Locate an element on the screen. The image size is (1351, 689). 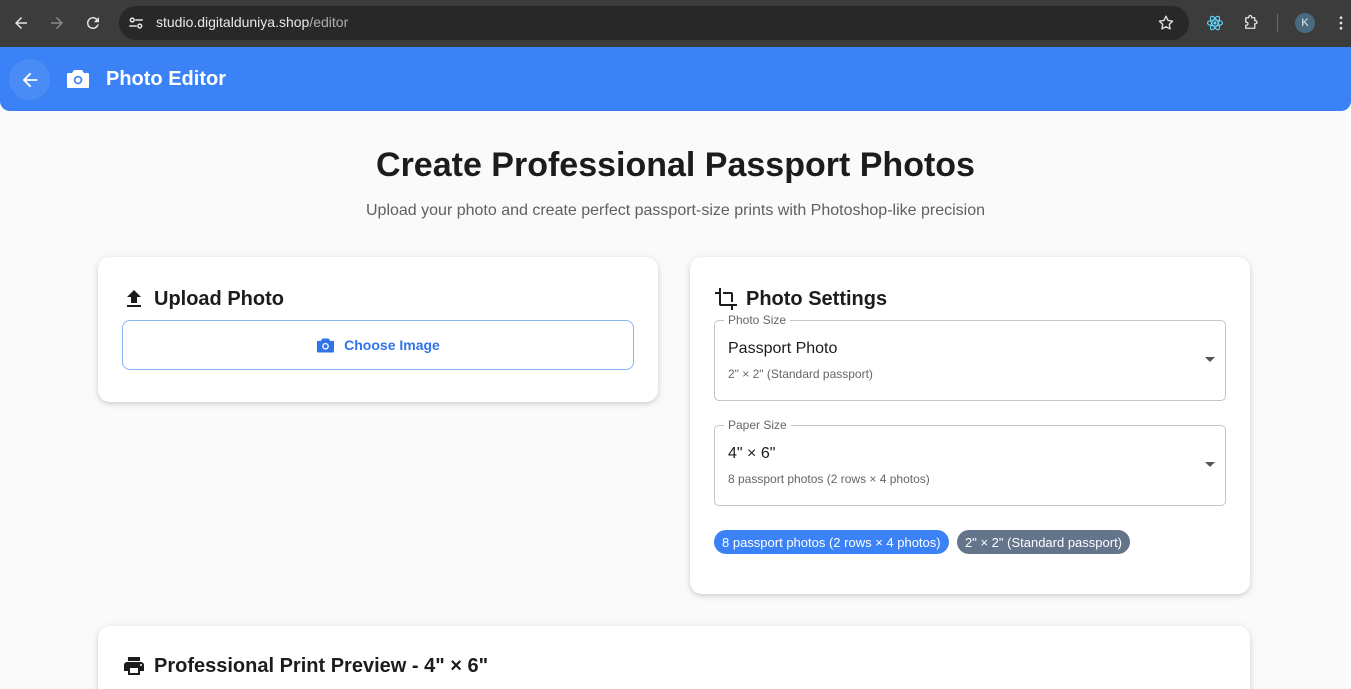
bookmark-star-icon is located at coordinates (1166, 23).